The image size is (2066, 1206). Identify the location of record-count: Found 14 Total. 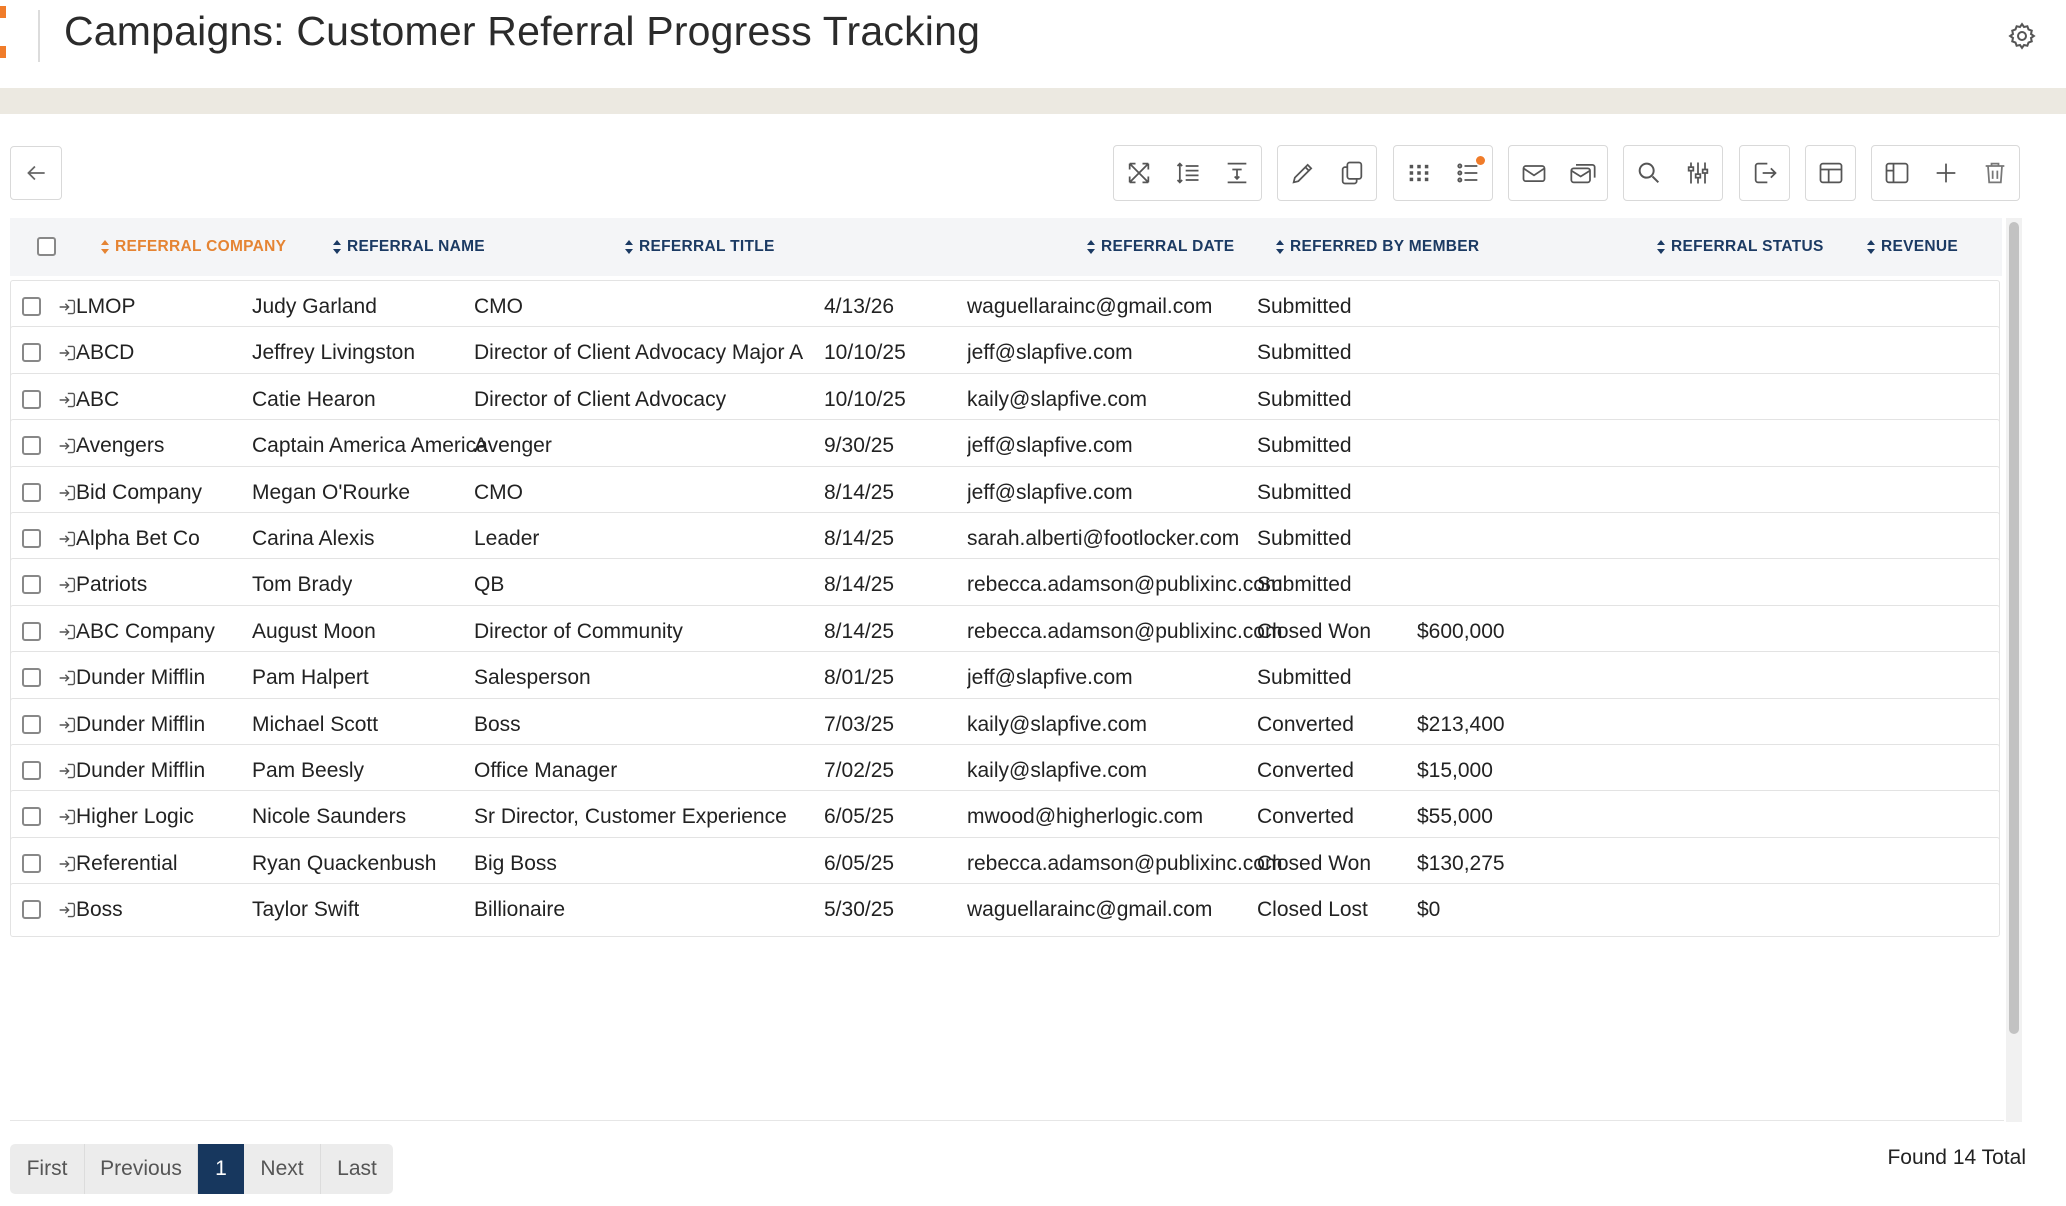
(1956, 1157).